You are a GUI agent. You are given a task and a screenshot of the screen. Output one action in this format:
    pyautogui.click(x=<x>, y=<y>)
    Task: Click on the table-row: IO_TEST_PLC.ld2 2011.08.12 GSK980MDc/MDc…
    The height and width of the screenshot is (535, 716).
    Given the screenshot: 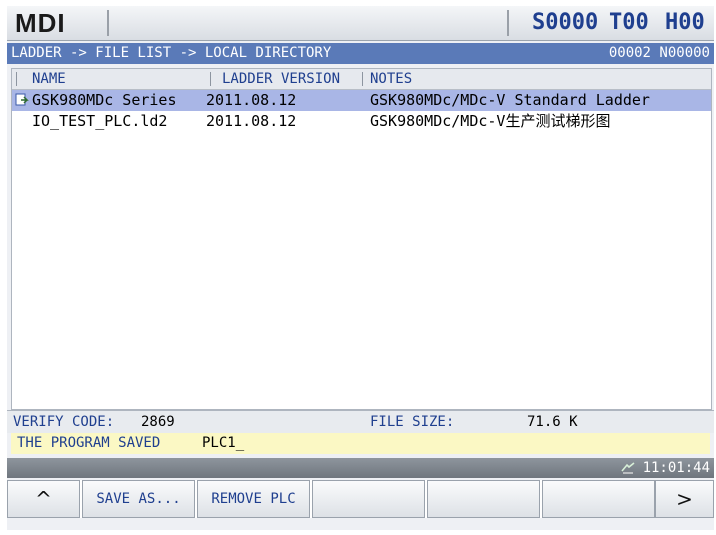 What is the action you would take?
    pyautogui.click(x=361, y=121)
    